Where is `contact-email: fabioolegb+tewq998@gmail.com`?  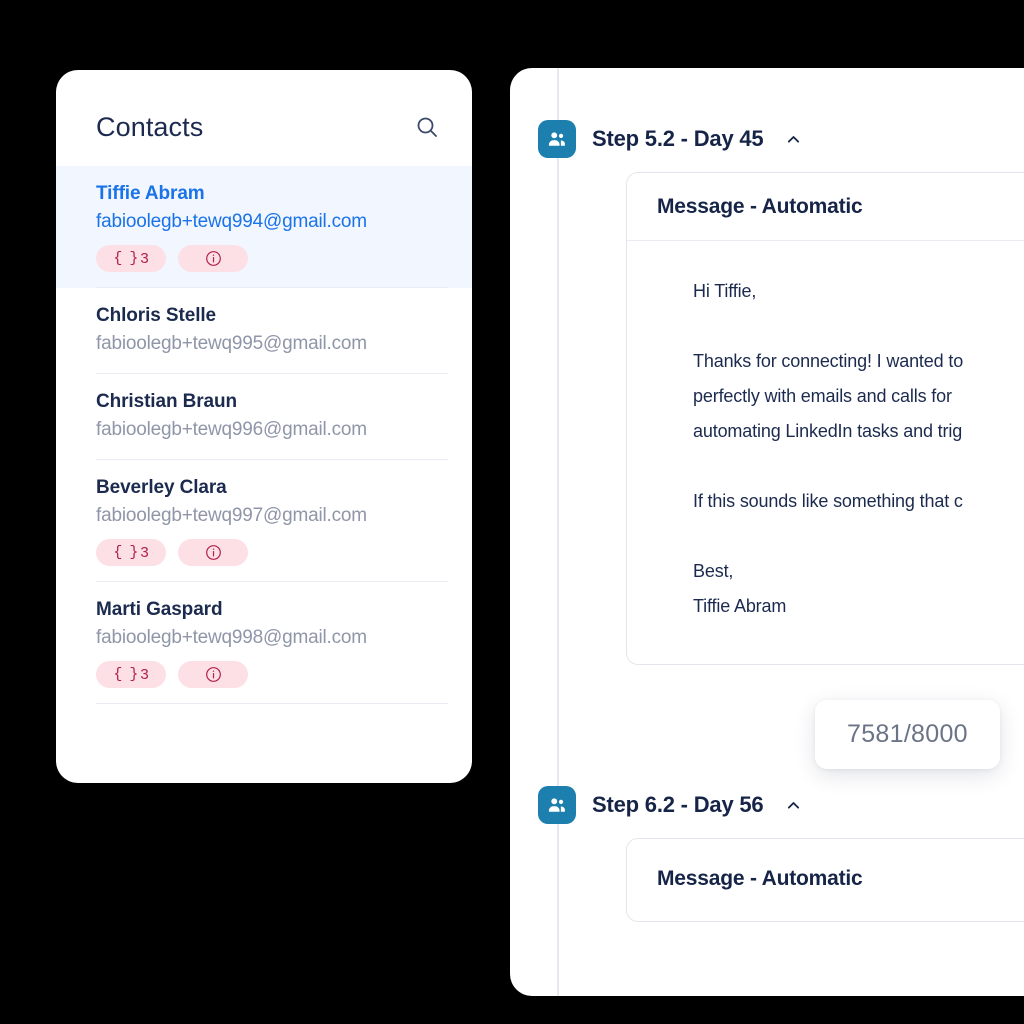 contact-email: fabioolegb+tewq998@gmail.com is located at coordinates (231, 637).